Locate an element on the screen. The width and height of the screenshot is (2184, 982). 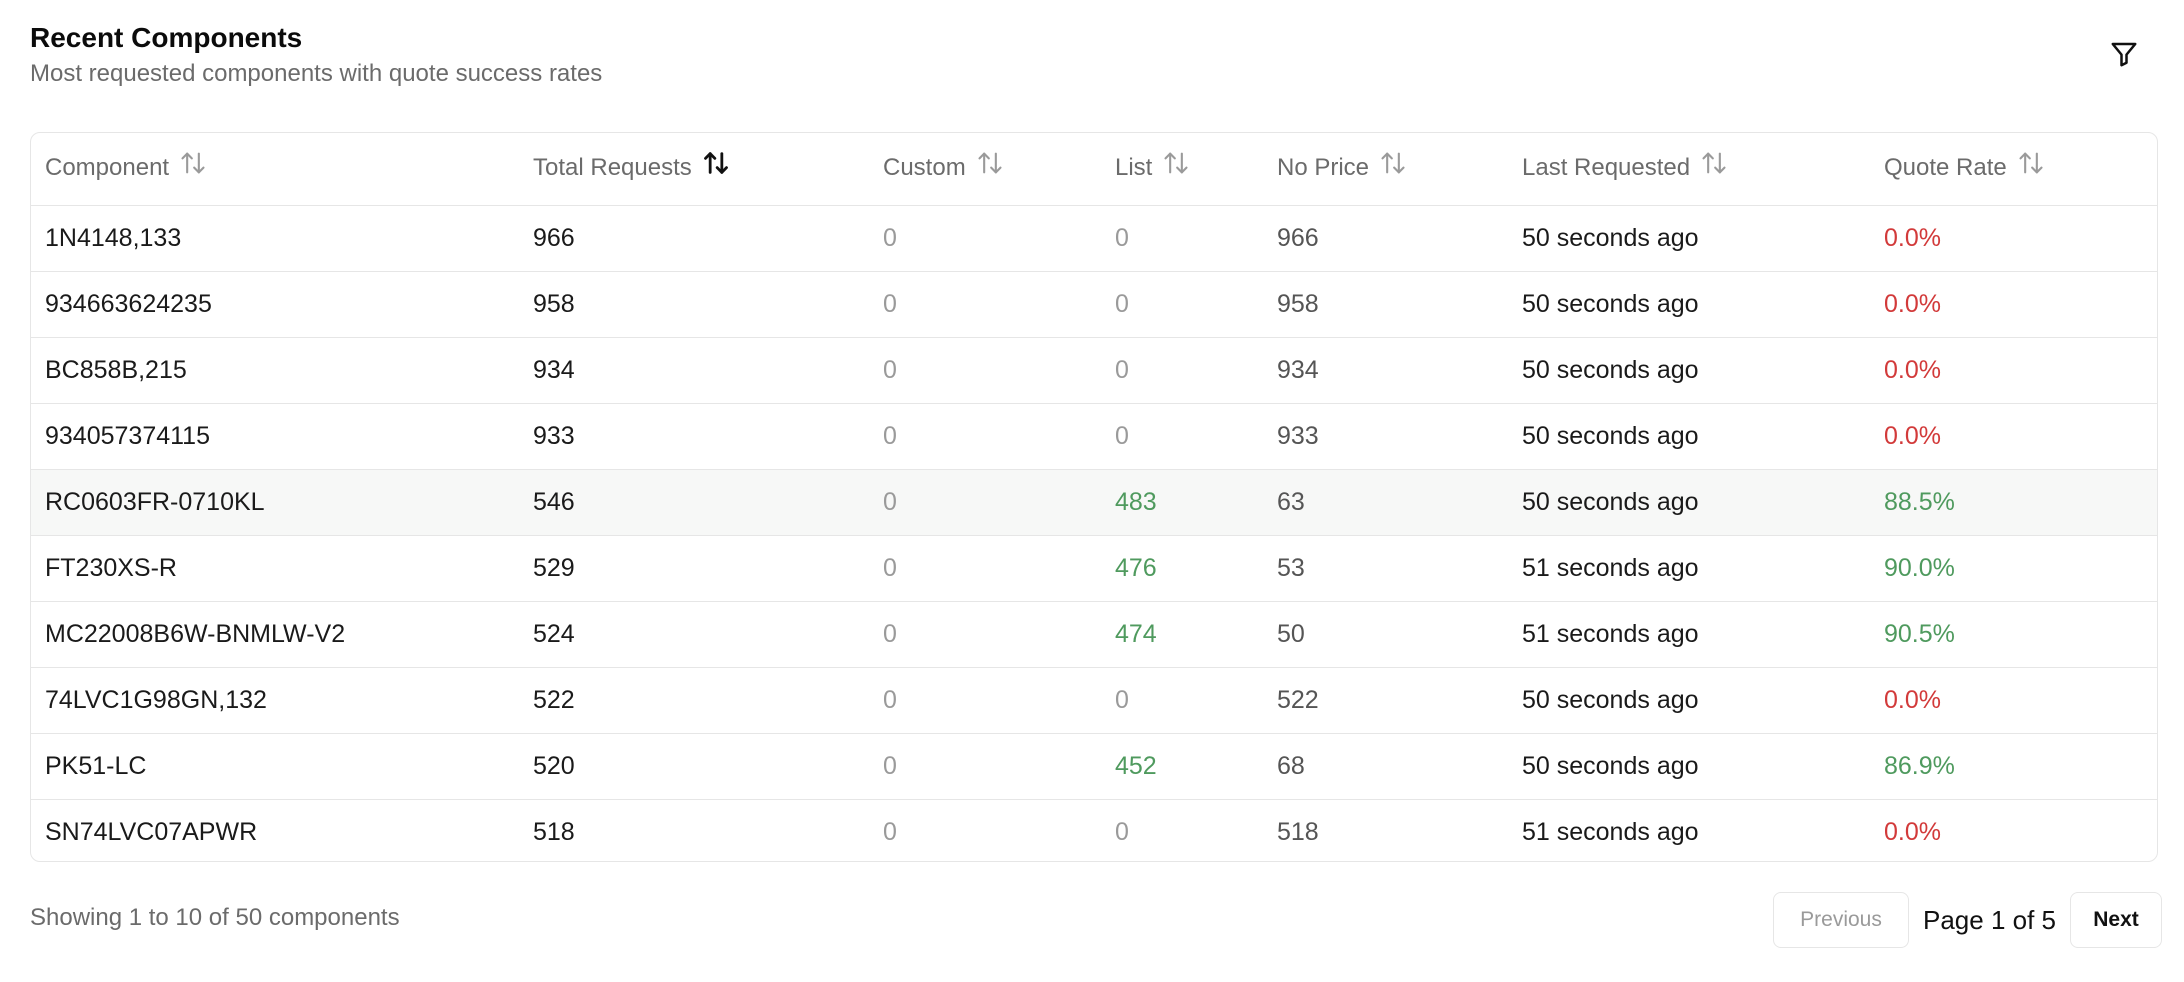
cell-no-price: 63 is located at coordinates (1291, 501).